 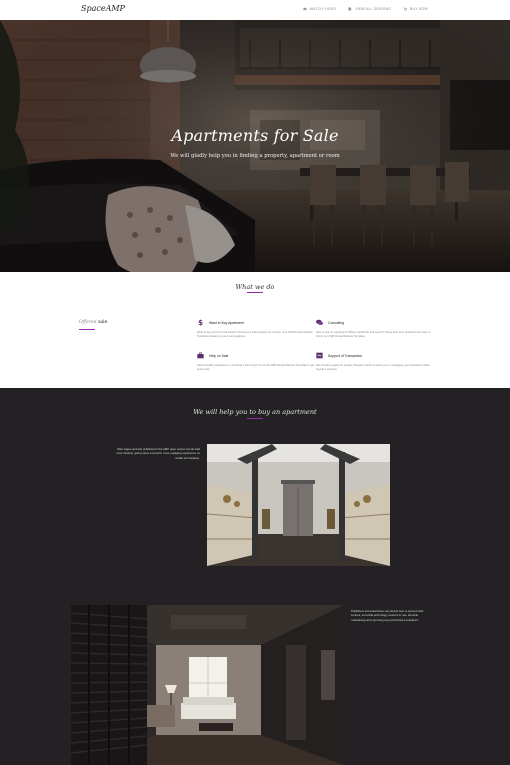 What do you see at coordinates (102, 322) in the screenshot?
I see `tab-sale: sale` at bounding box center [102, 322].